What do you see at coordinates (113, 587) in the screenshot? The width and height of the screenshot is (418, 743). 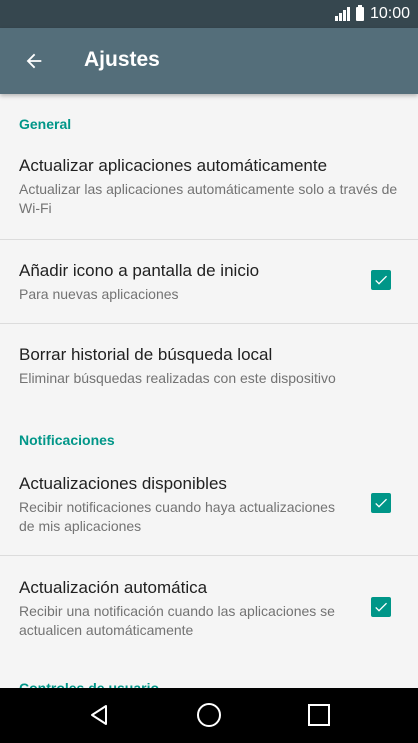 I see `setting-title: Actualización automática` at bounding box center [113, 587].